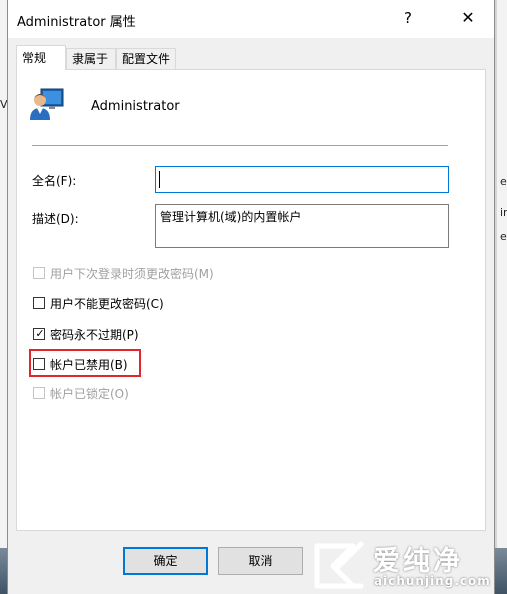 The image size is (507, 594). I want to click on checkmark-icon: ✓, so click(40, 333).